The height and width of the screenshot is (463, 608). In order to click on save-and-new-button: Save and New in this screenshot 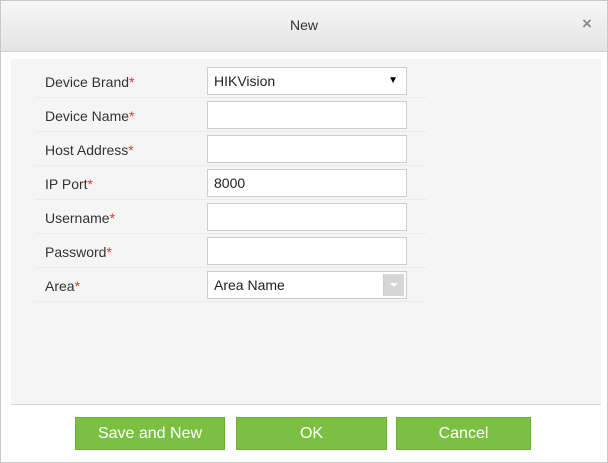, I will do `click(150, 433)`.